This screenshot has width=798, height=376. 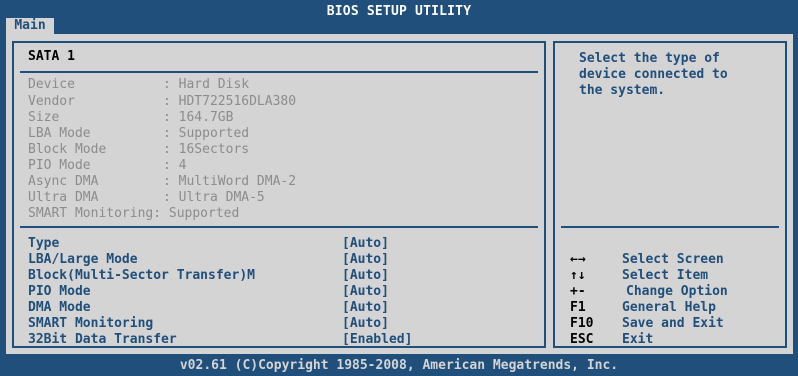 What do you see at coordinates (59, 165) in the screenshot?
I see `info-label: PIO Mode` at bounding box center [59, 165].